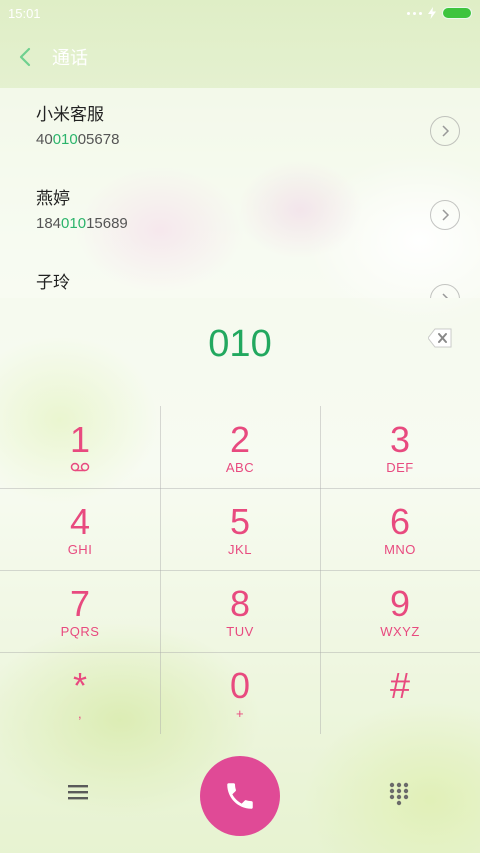  What do you see at coordinates (80, 693) in the screenshot?
I see `key-star: * ,` at bounding box center [80, 693].